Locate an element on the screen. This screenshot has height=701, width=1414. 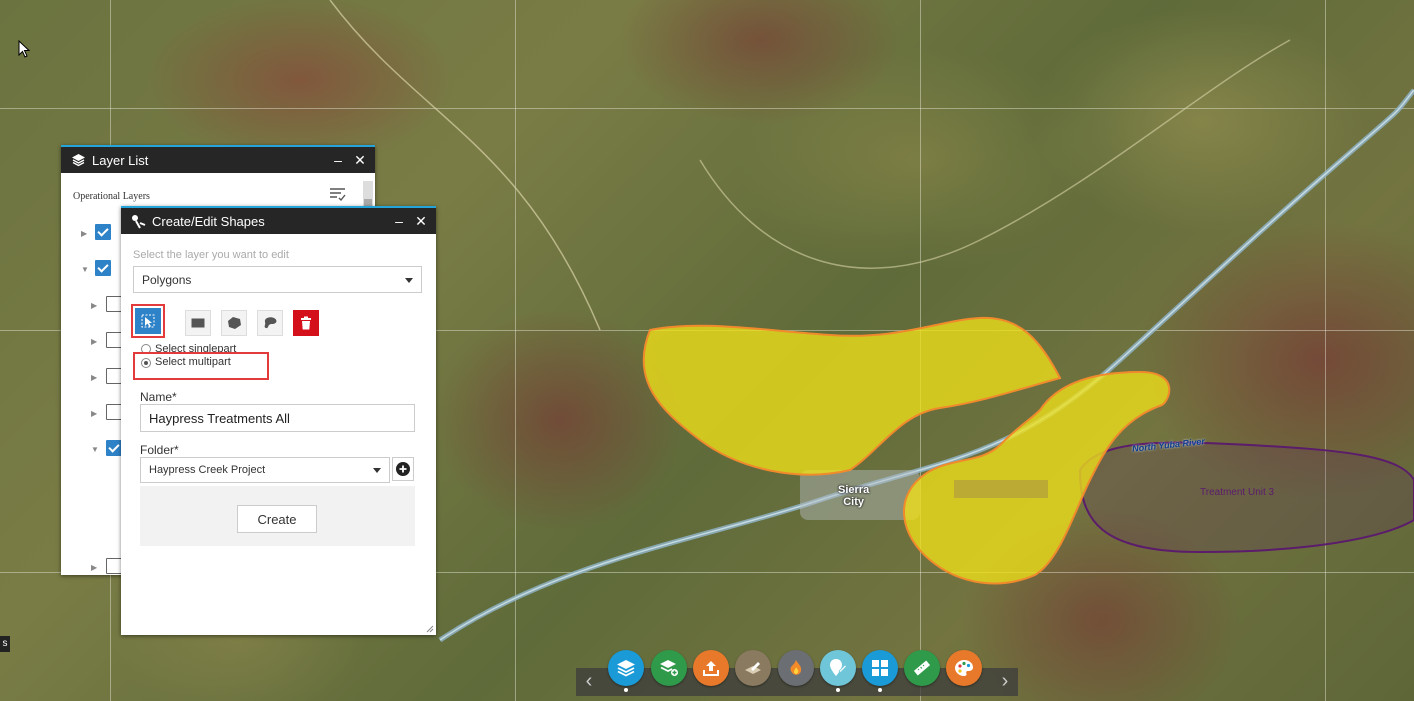
delete-icon is located at coordinates (306, 323).